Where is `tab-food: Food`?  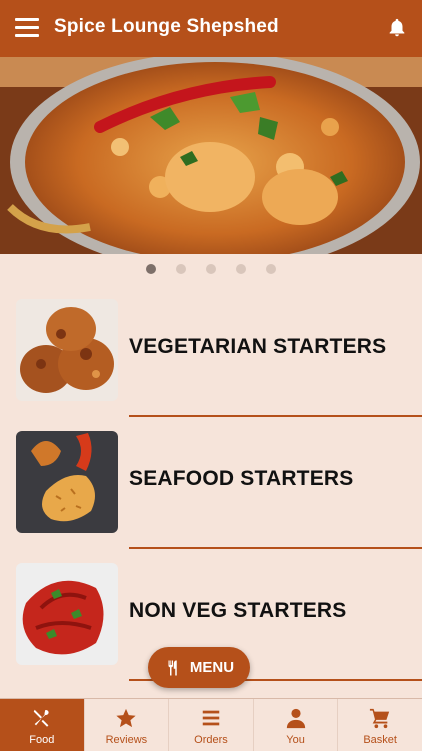 tab-food: Food is located at coordinates (42, 725).